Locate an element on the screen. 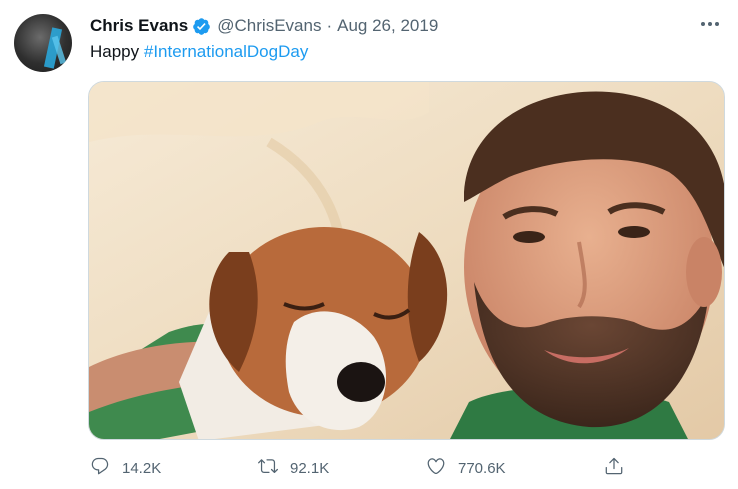 The height and width of the screenshot is (489, 738). avatar is located at coordinates (43, 43).